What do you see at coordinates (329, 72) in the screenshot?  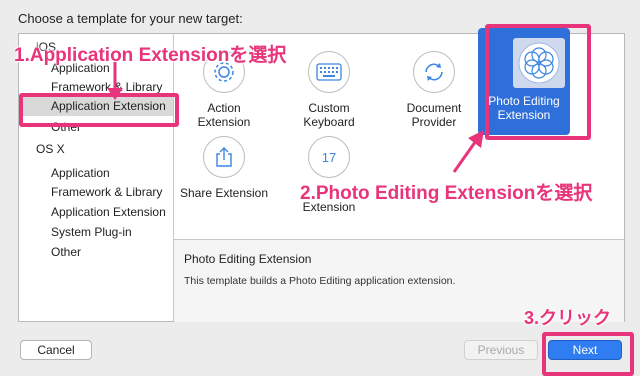 I see `keyboard-icon` at bounding box center [329, 72].